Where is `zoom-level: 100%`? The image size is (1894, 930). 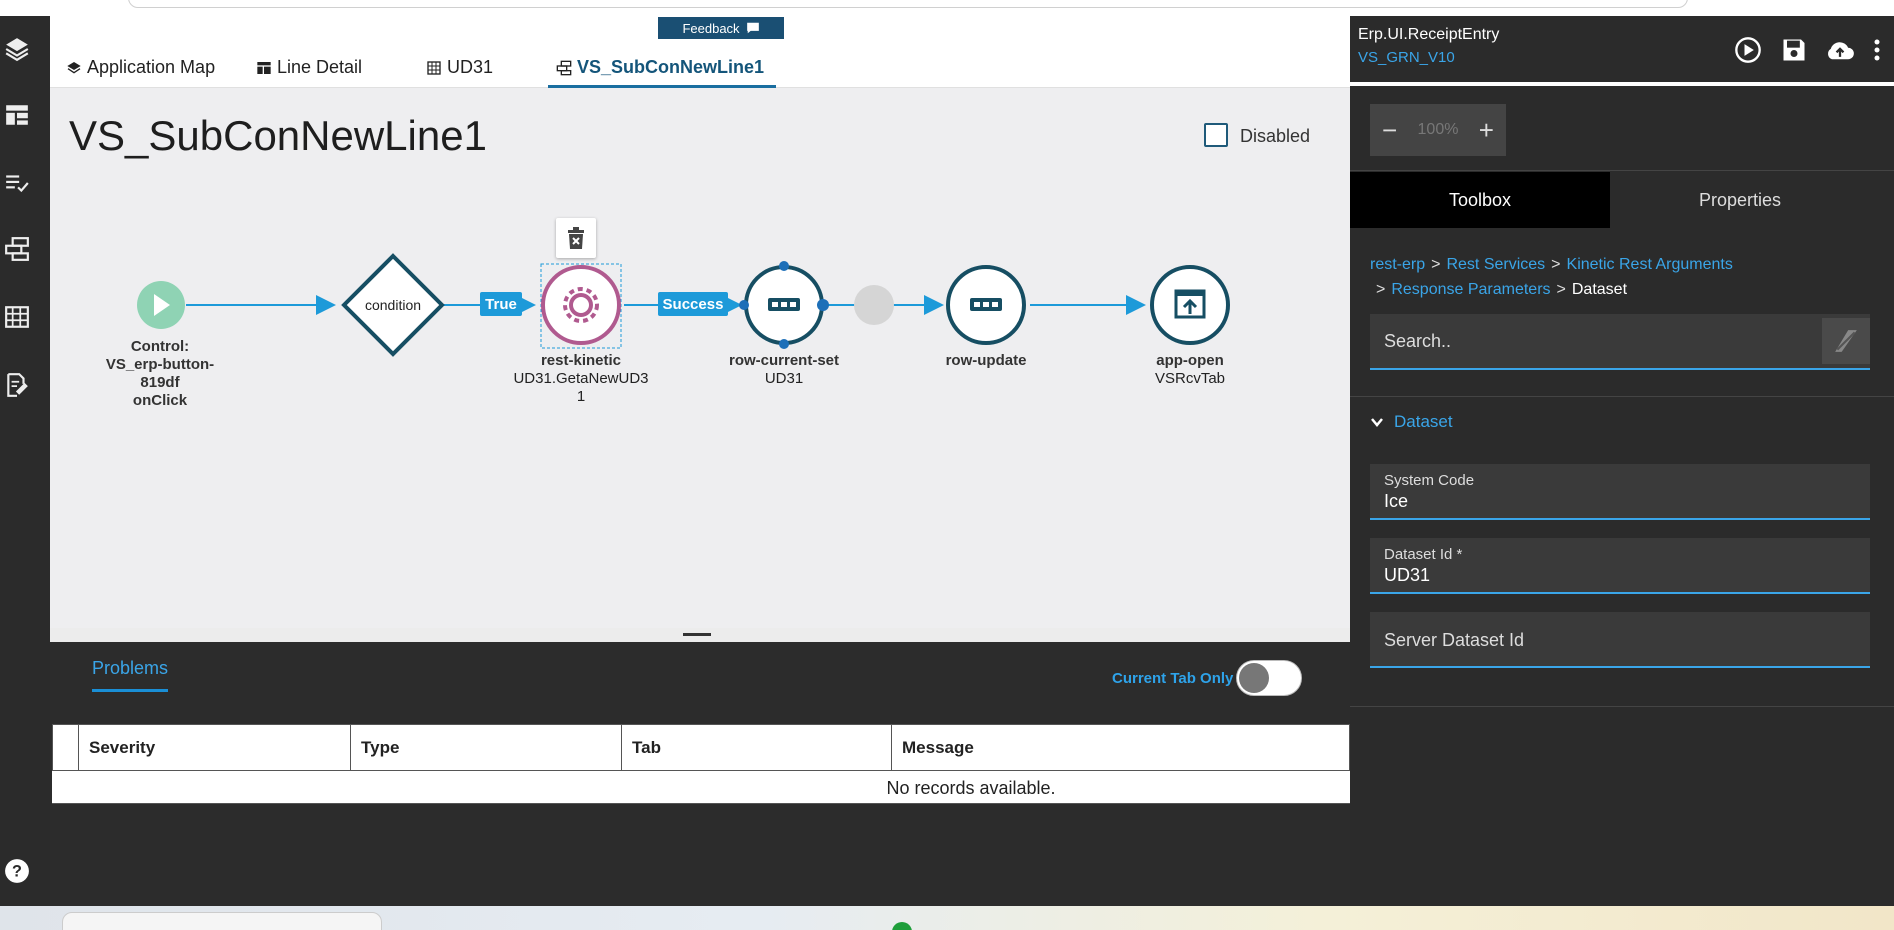
zoom-level: 100% is located at coordinates (1438, 129).